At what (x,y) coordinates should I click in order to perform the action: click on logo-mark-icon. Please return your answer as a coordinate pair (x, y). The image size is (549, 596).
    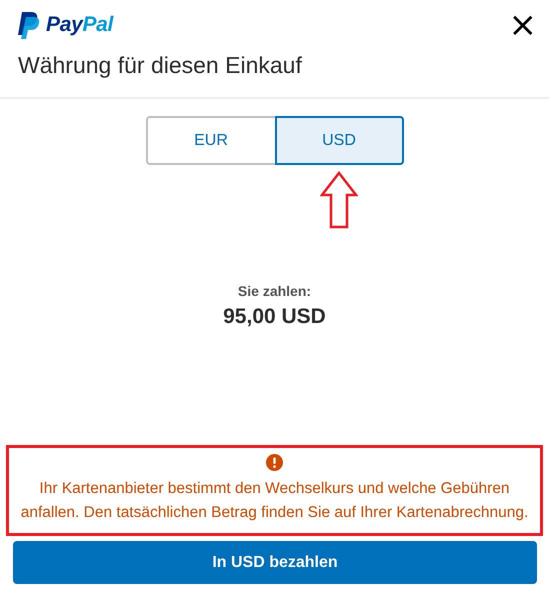
    Looking at the image, I should click on (29, 25).